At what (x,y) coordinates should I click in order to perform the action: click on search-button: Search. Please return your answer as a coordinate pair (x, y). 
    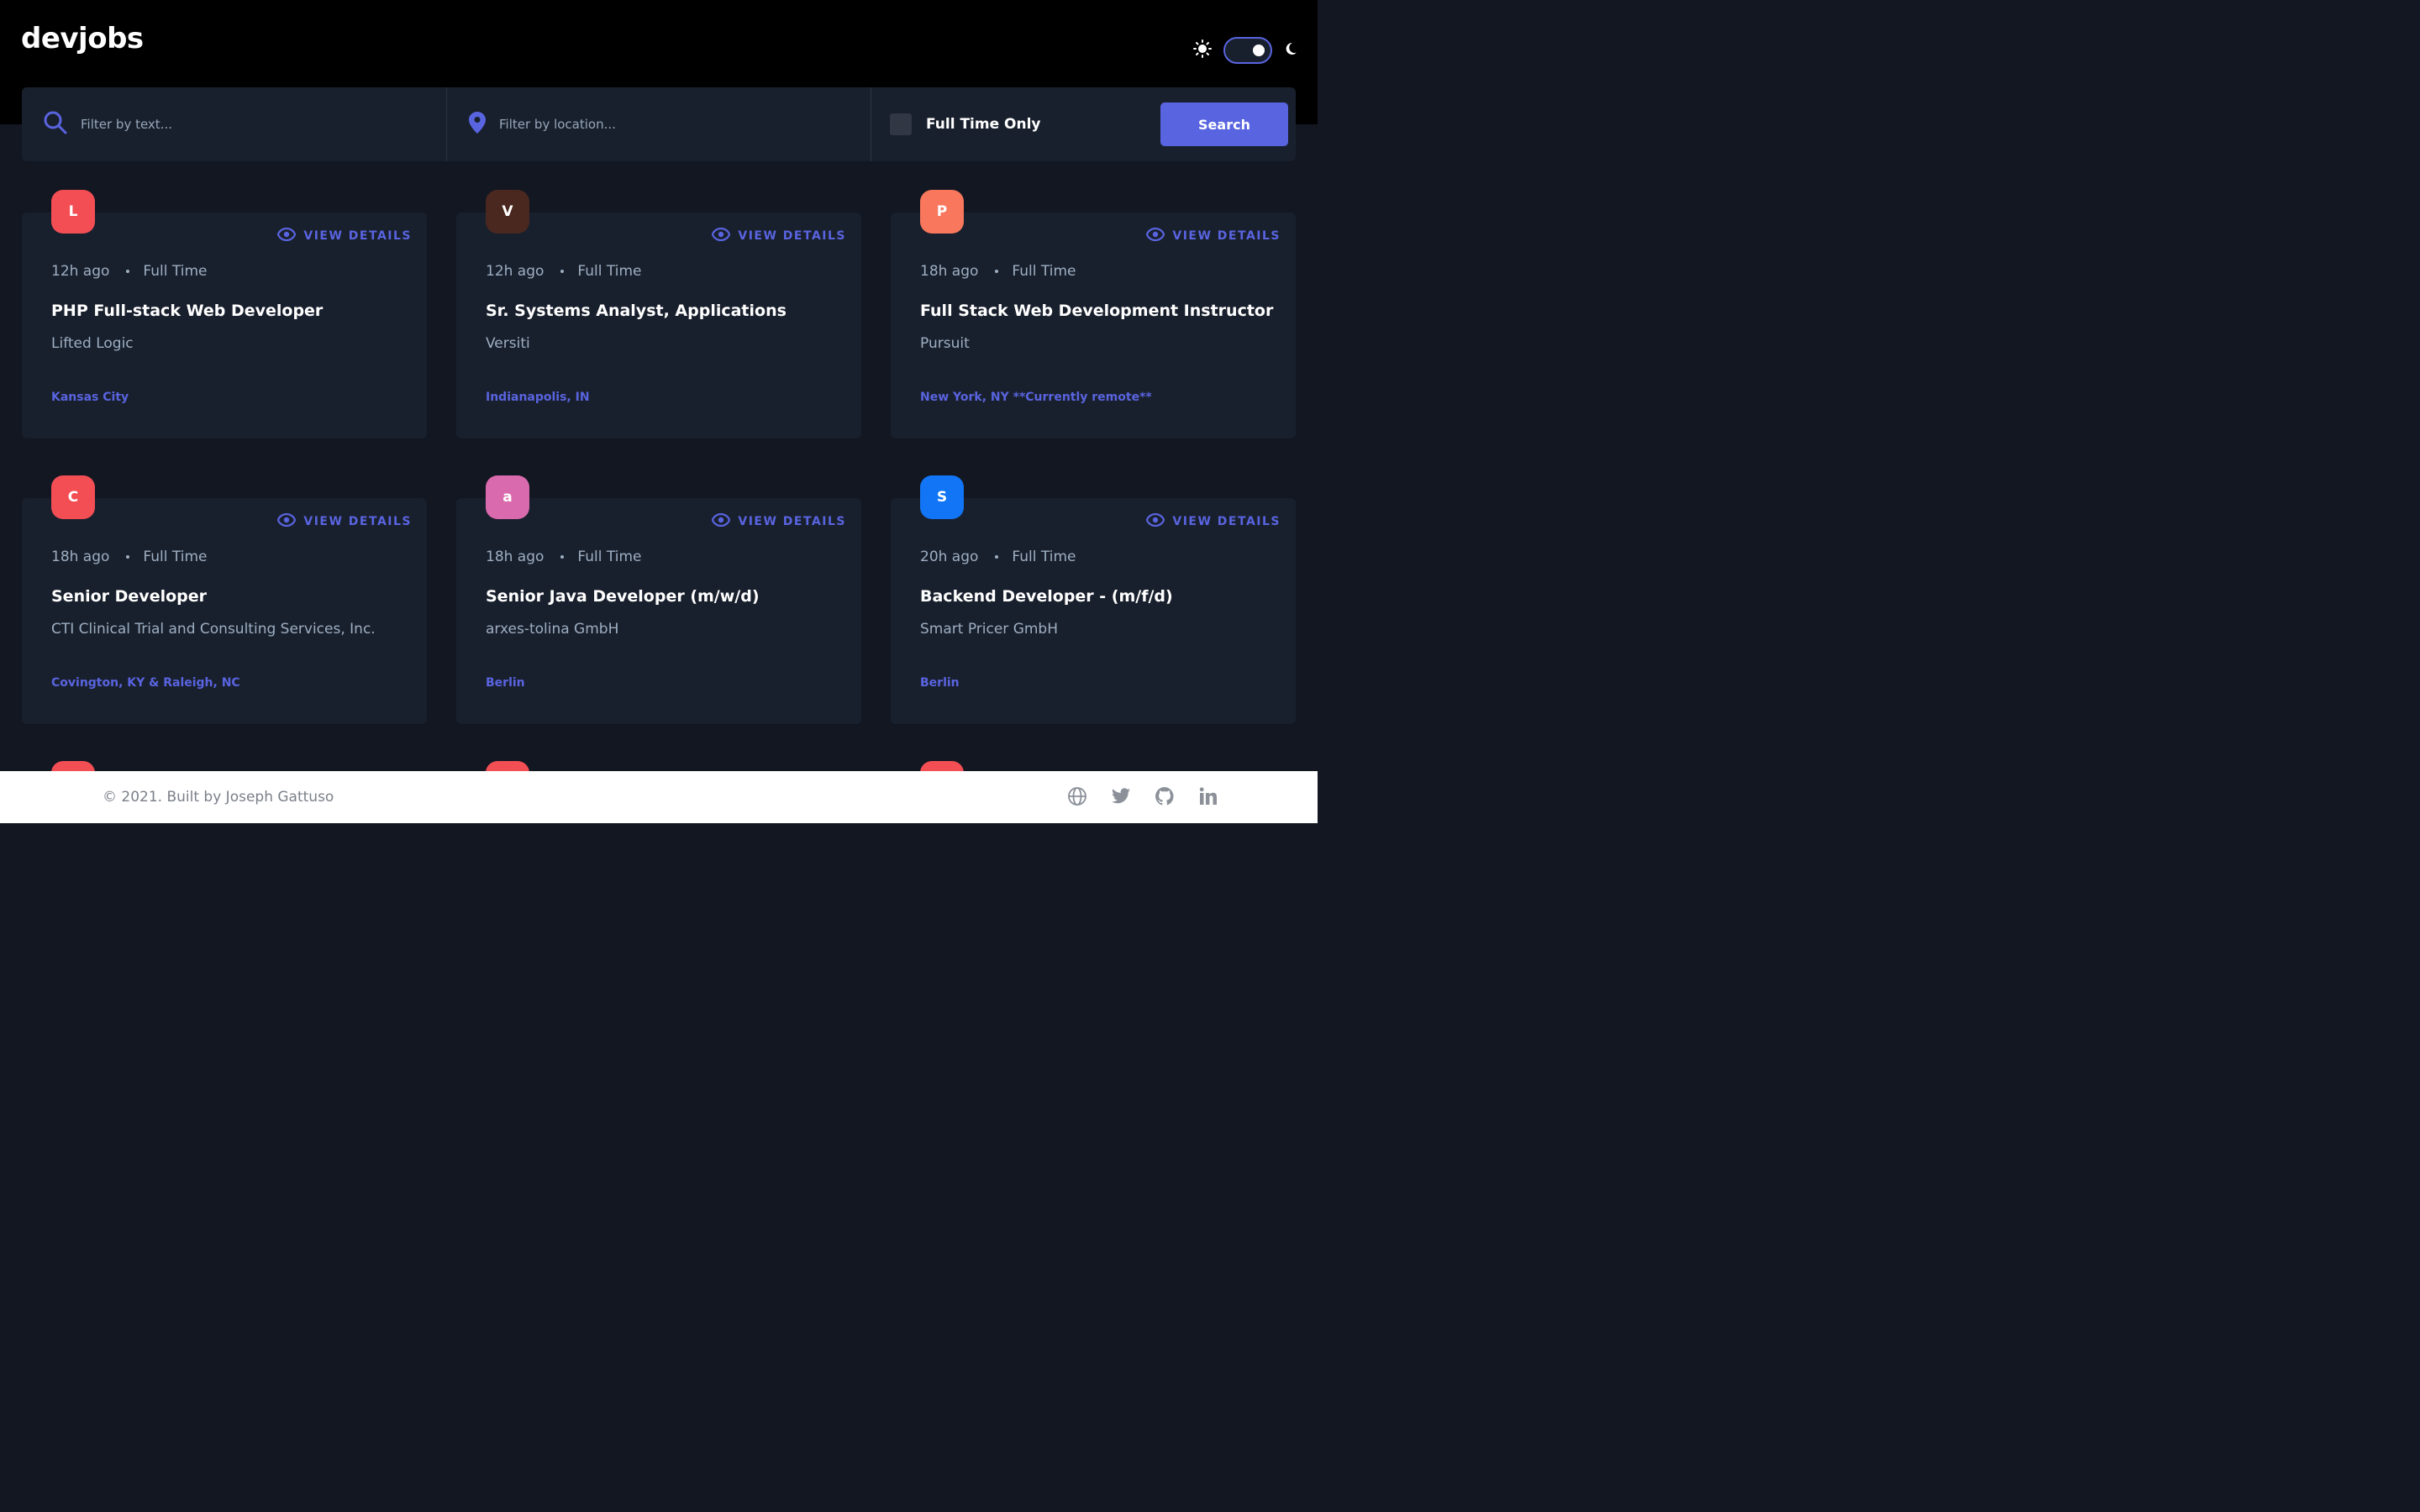
    Looking at the image, I should click on (1224, 124).